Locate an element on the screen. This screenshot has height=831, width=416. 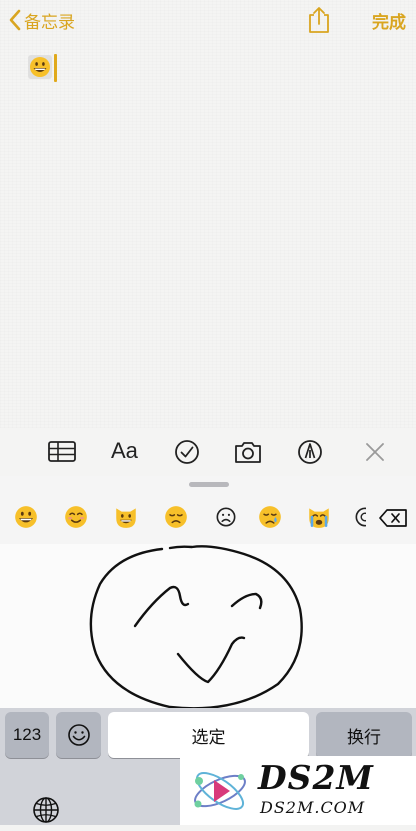
close-icon is located at coordinates (375, 452).